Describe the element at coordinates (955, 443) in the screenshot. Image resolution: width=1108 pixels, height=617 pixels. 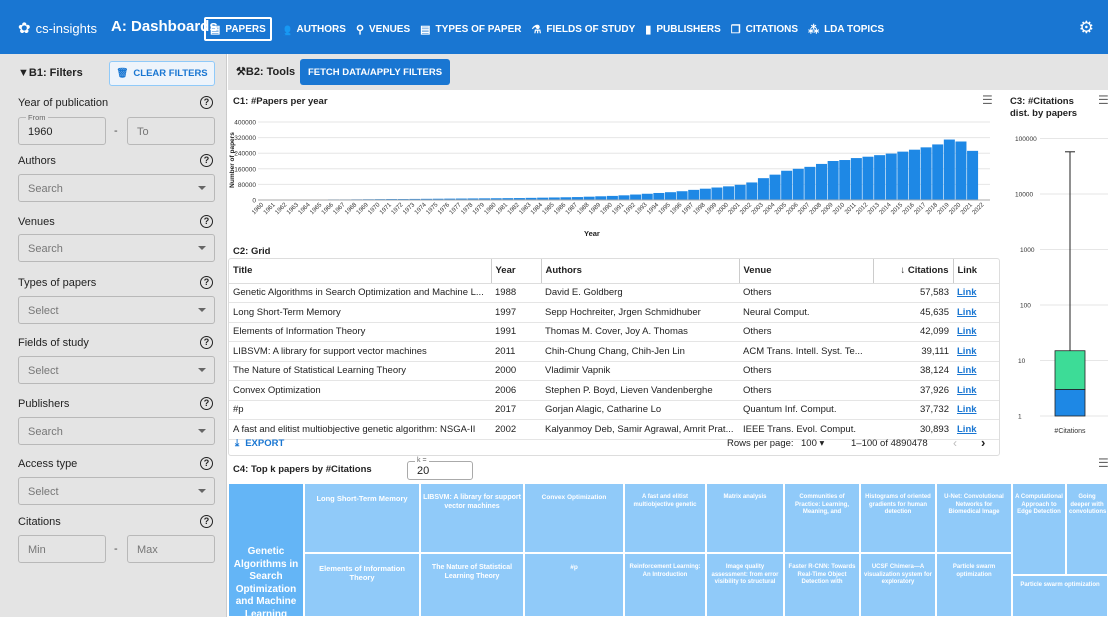
I see `prev-page-icon: ‹` at that location.